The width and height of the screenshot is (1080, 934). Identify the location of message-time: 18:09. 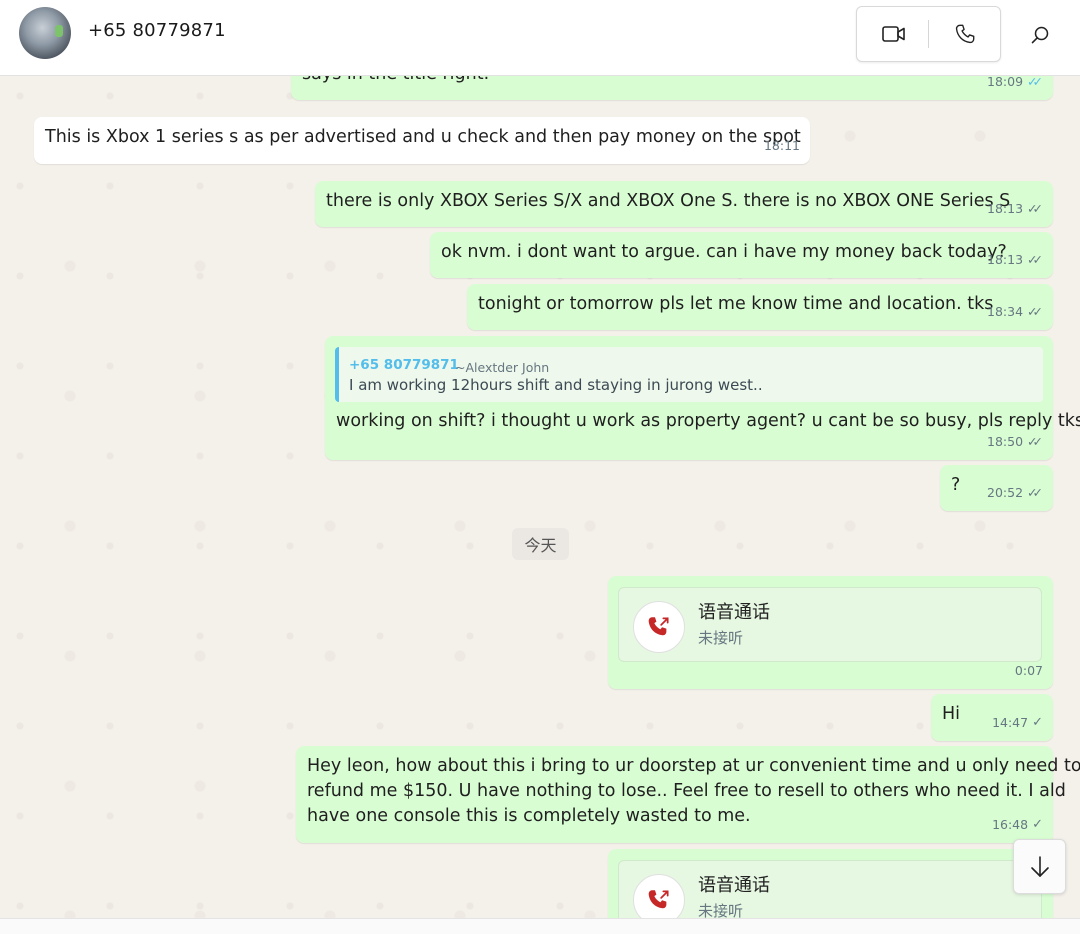
(1005, 82).